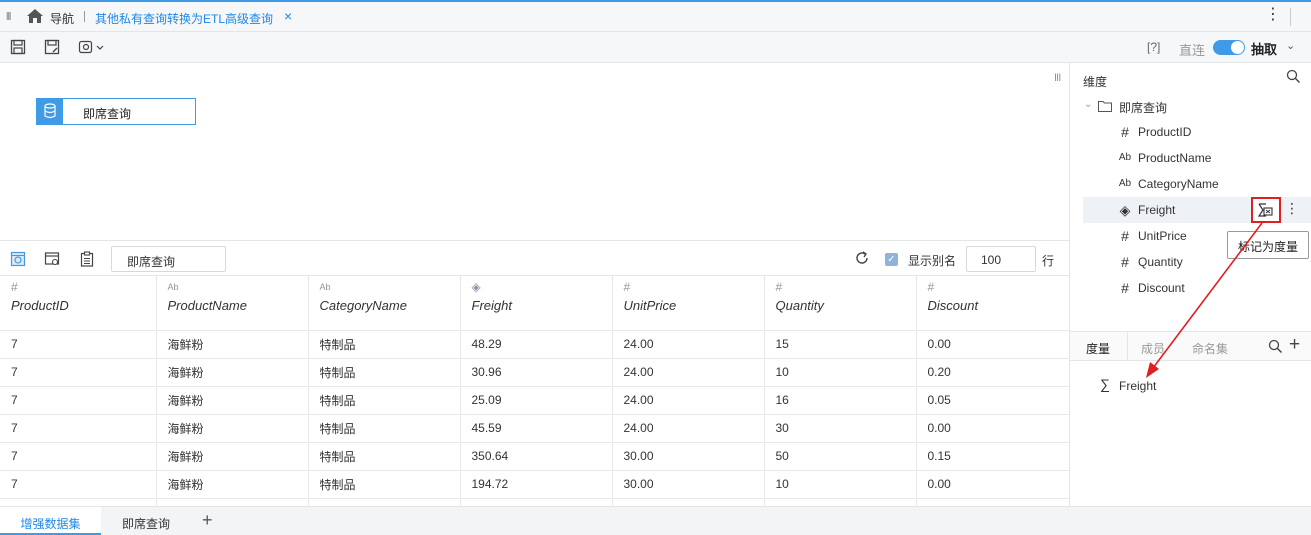 The image size is (1311, 535). What do you see at coordinates (536, 303) in the screenshot?
I see `column-header: ◈ Freight` at bounding box center [536, 303].